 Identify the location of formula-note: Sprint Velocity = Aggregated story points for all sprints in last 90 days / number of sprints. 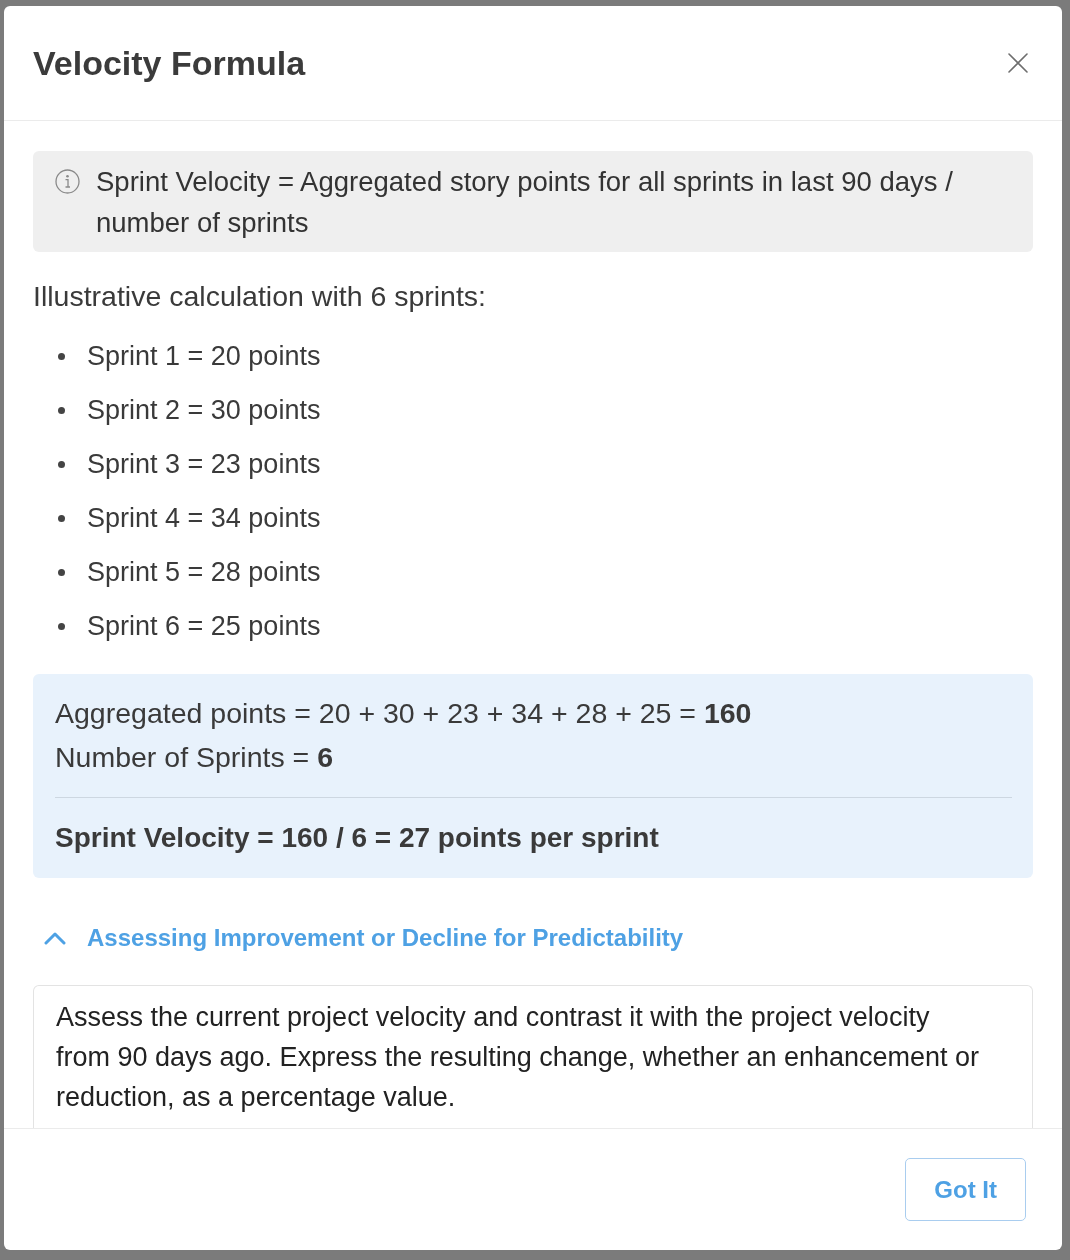
(525, 202).